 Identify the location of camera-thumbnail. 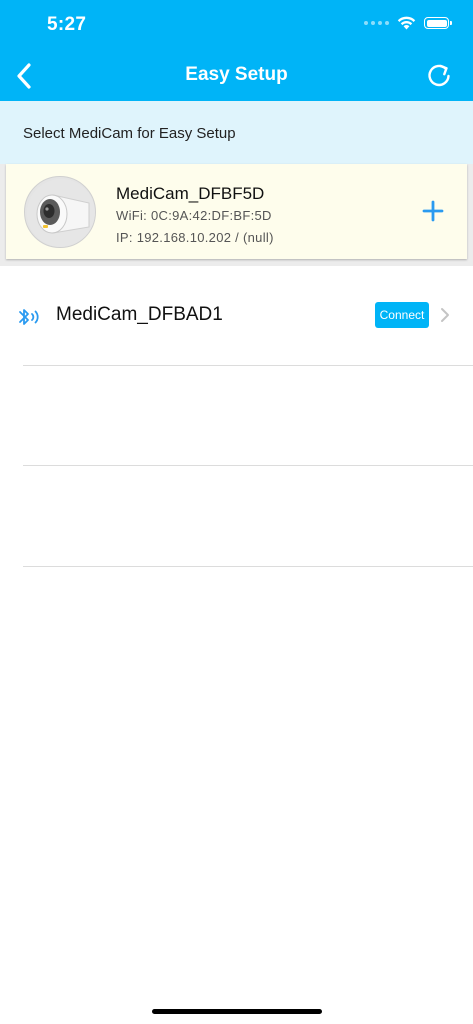
(60, 212).